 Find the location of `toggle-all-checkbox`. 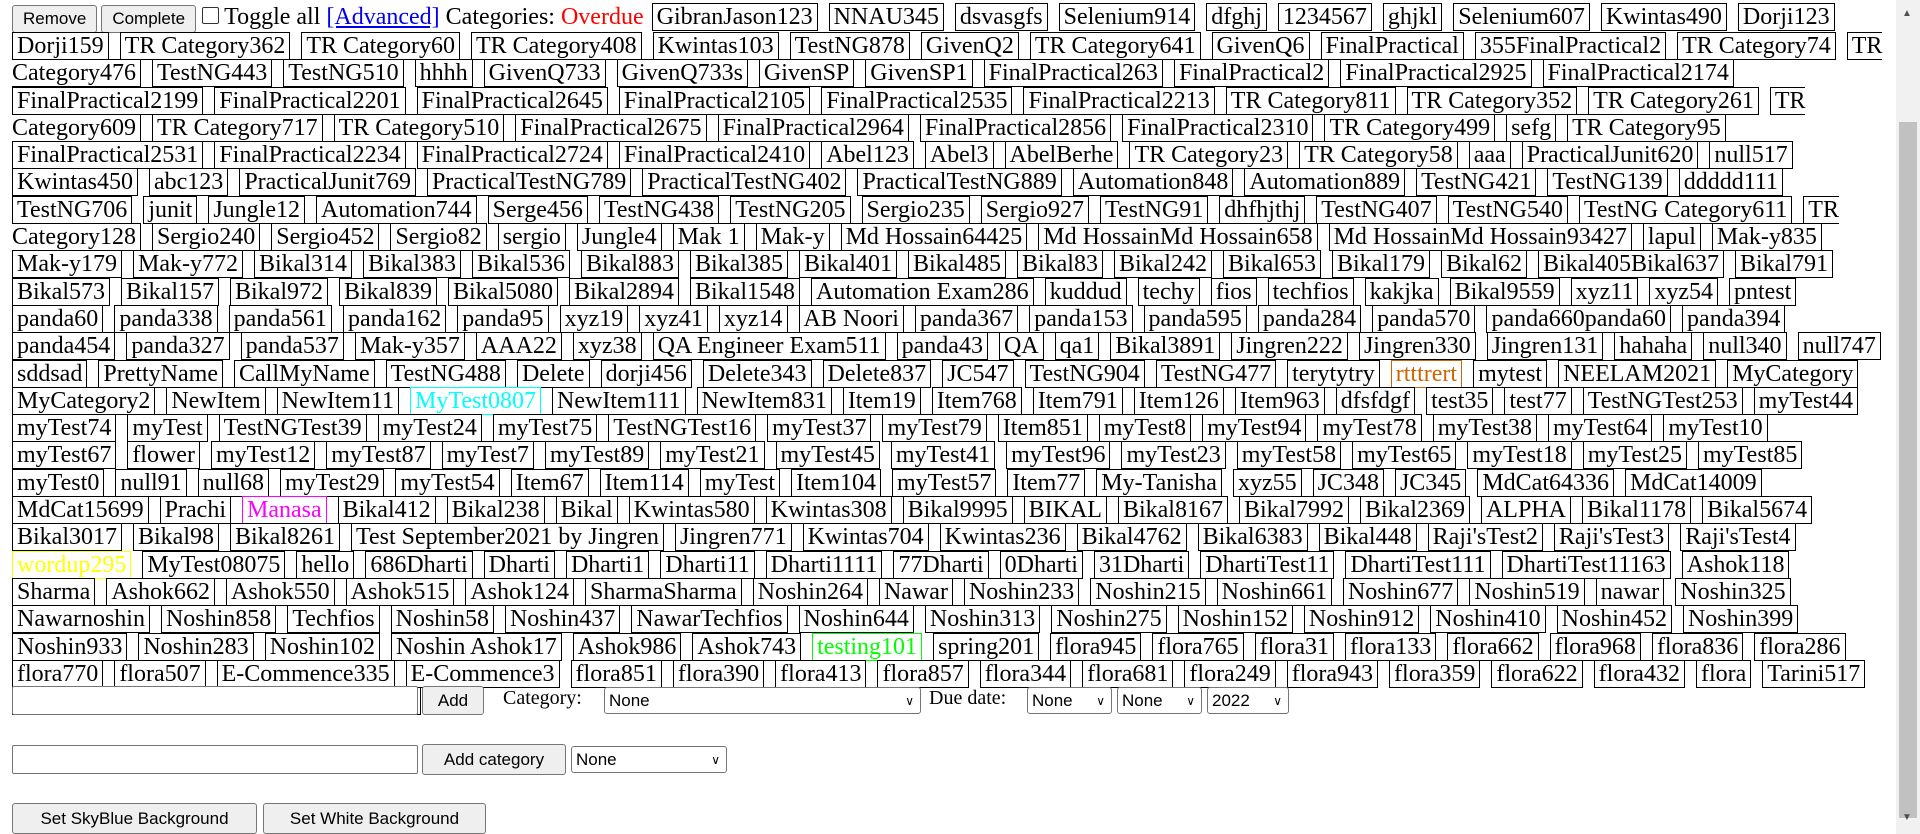

toggle-all-checkbox is located at coordinates (211, 15).